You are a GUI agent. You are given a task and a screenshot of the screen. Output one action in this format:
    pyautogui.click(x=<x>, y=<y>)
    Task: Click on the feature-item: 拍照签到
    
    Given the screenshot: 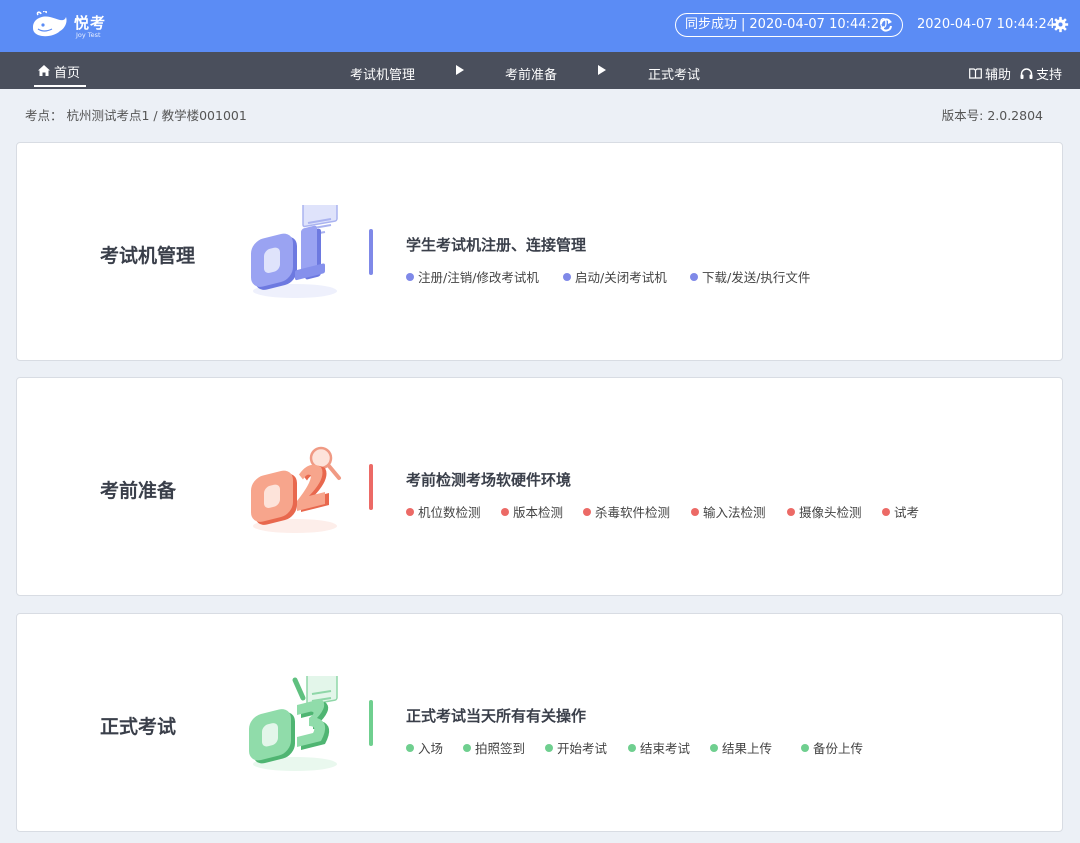 What is the action you would take?
    pyautogui.click(x=494, y=747)
    